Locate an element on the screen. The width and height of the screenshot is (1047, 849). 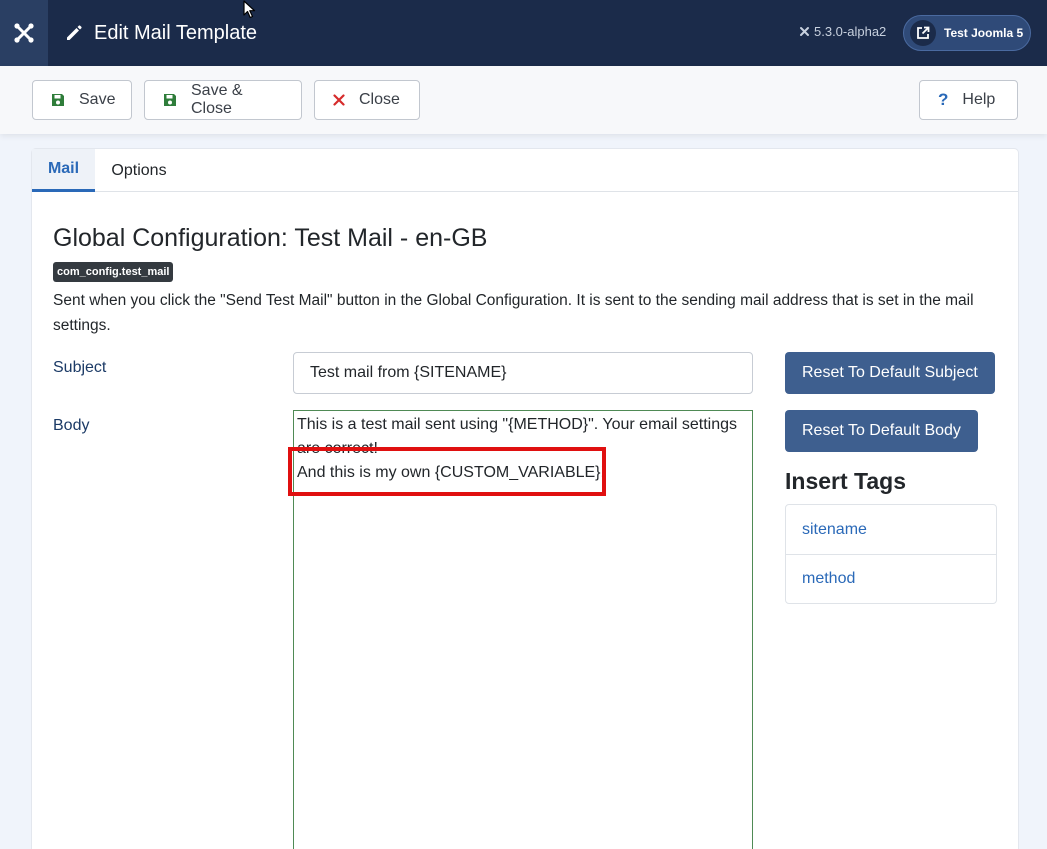
joomla-small-icon is located at coordinates (804, 31).